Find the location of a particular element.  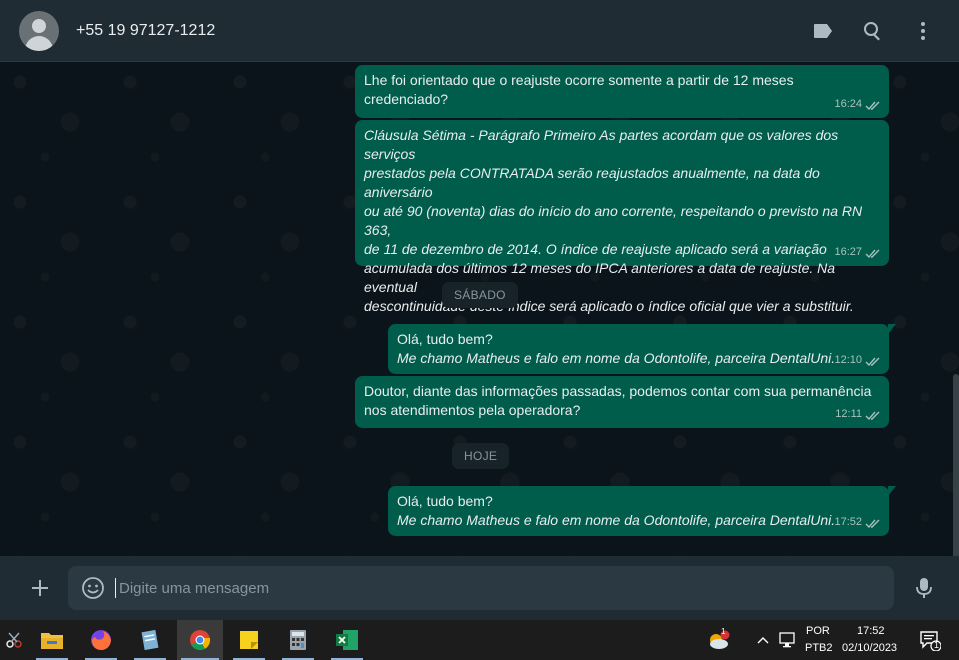

message-meta: 16:24 is located at coordinates (857, 104).